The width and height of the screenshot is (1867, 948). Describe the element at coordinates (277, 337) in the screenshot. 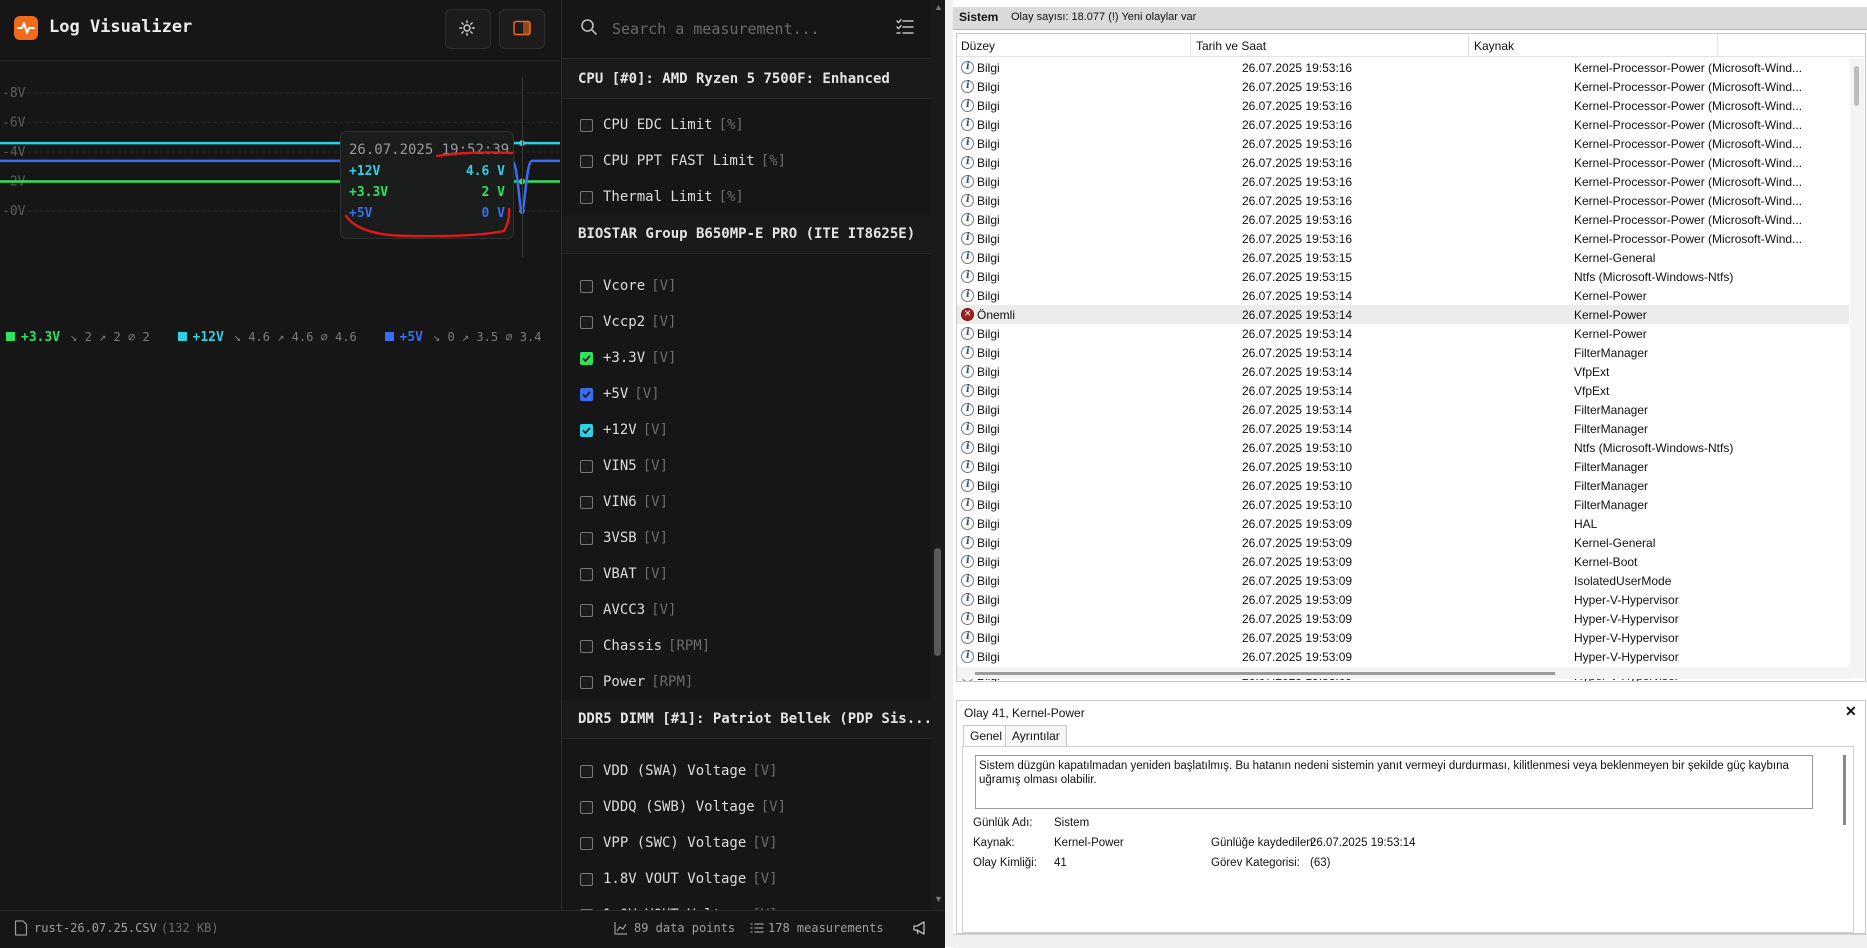

I see `legend-item-12v: +12V ↘ 4.6 ↗ 4.6 ⌀ 4.6` at that location.